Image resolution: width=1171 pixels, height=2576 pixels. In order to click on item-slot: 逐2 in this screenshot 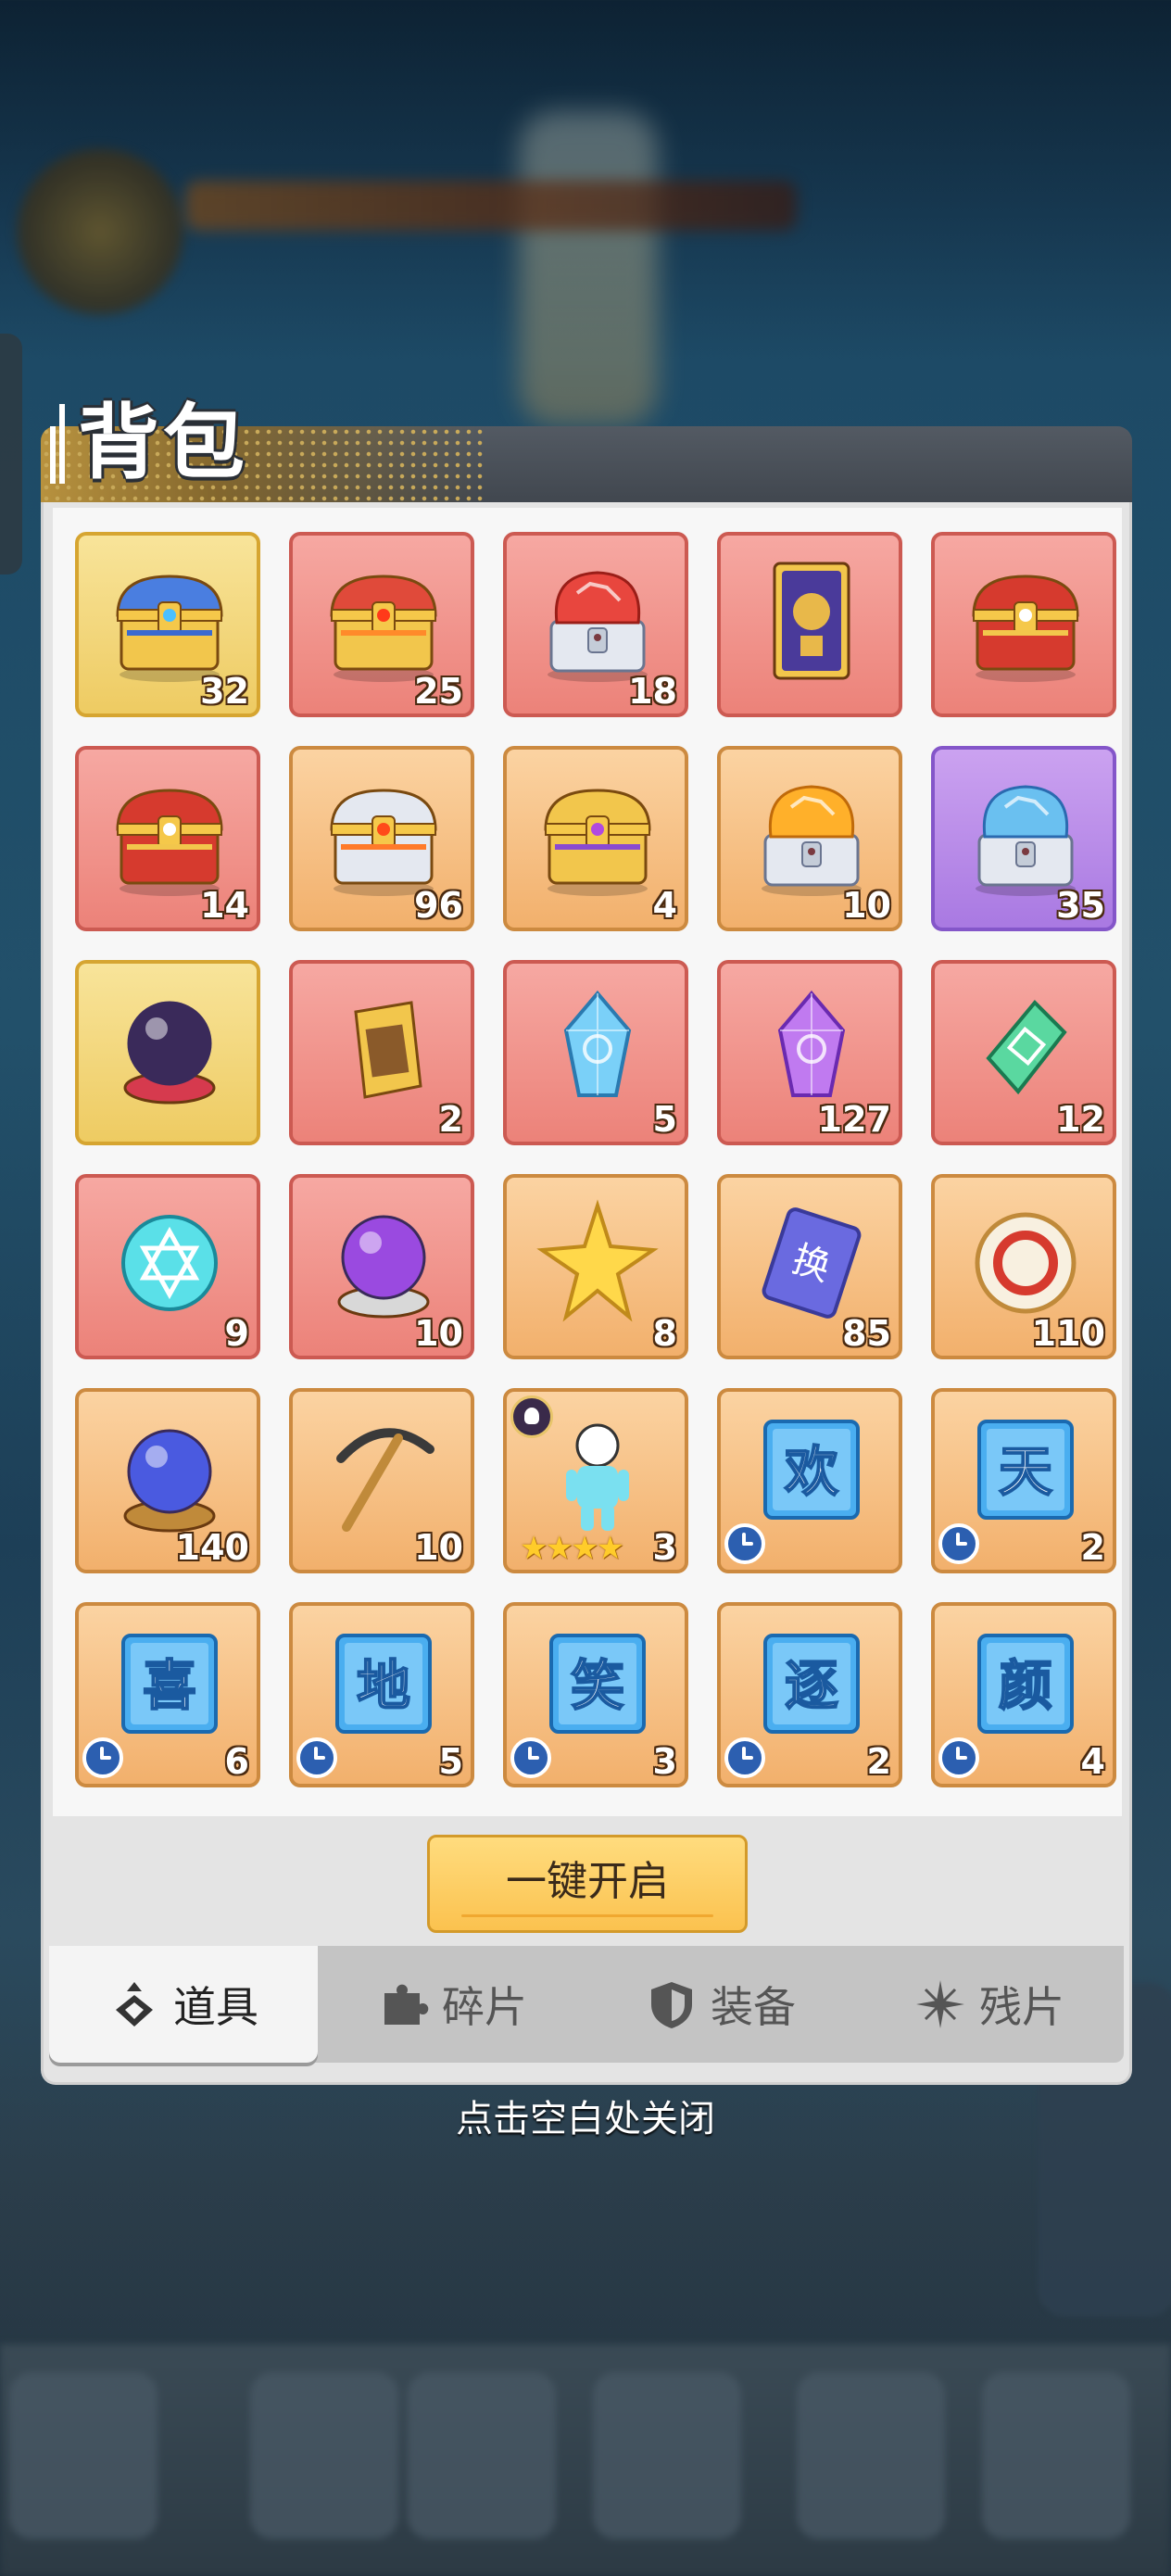, I will do `click(810, 1695)`.